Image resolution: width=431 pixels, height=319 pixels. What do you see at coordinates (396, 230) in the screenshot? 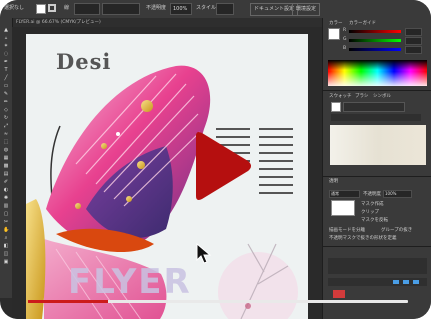
I see `knockout-group-checkbox: グループの抜き` at bounding box center [396, 230].